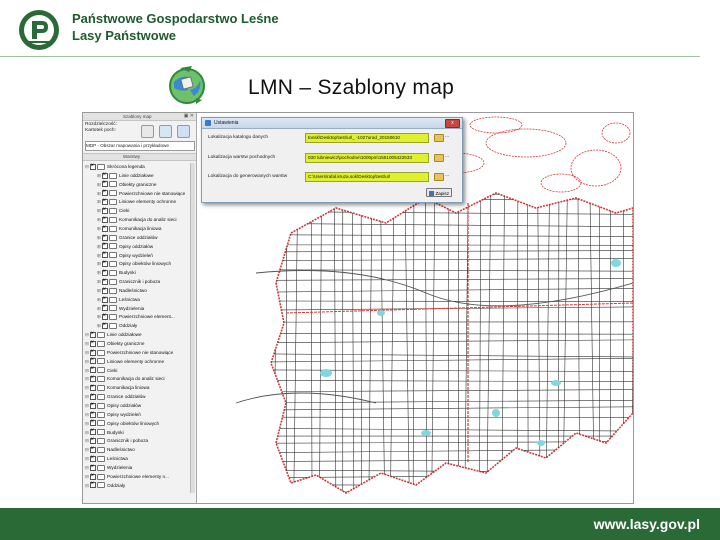 This screenshot has width=720, height=540. What do you see at coordinates (117, 387) in the screenshot?
I see `layer-tree-row: ⊟Komunikacja liniowa` at bounding box center [117, 387].